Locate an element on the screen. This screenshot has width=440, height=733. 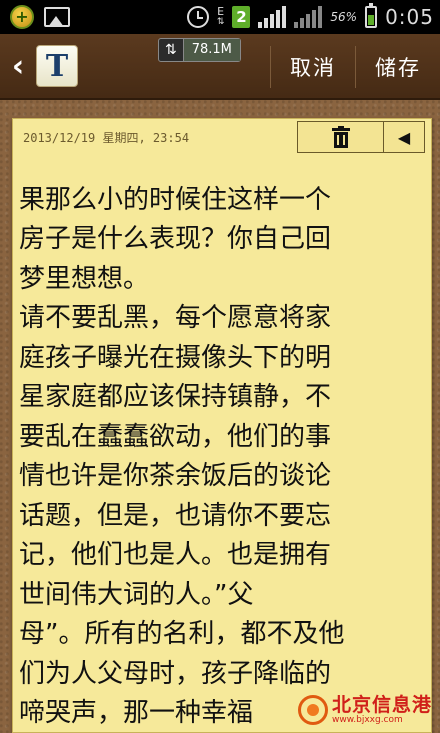
collapse-button: ◀ is located at coordinates (404, 137).